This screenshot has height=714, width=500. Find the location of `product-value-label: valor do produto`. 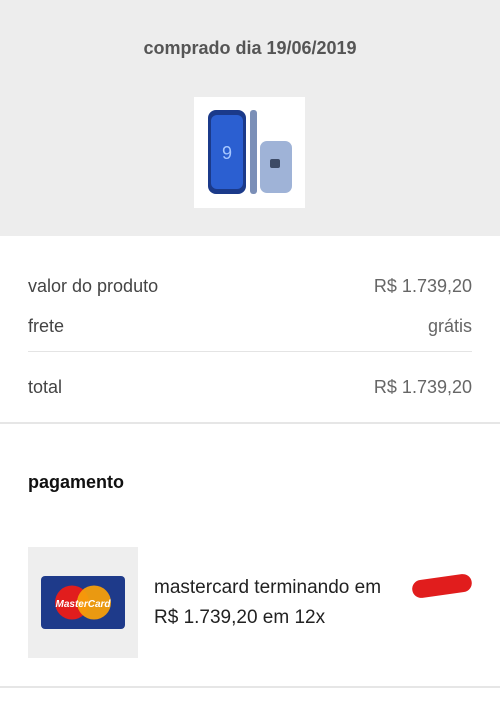

product-value-label: valor do produto is located at coordinates (93, 285).